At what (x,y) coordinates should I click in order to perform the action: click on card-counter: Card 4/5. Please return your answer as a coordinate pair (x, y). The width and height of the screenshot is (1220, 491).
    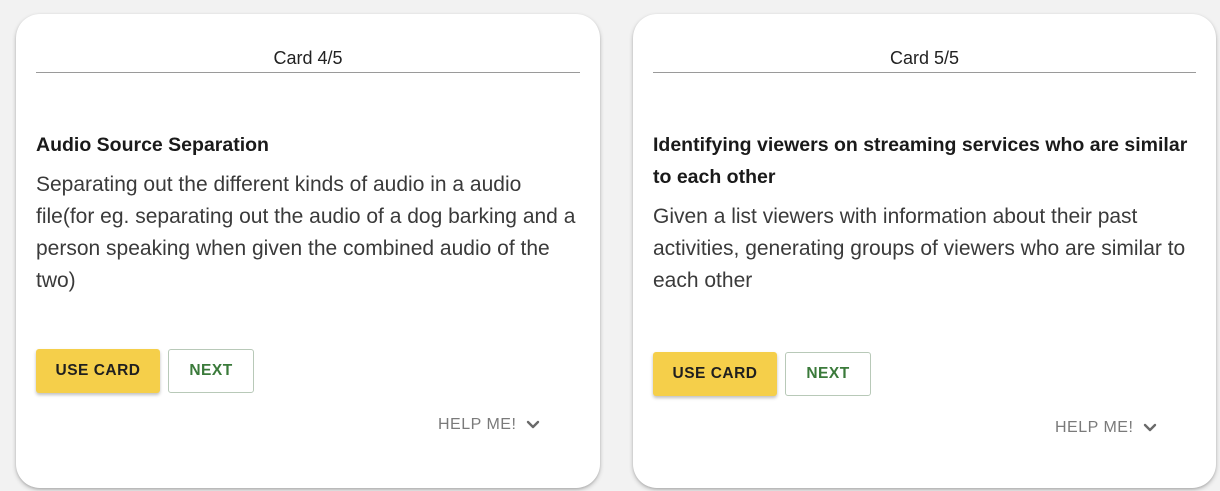
    Looking at the image, I should click on (308, 58).